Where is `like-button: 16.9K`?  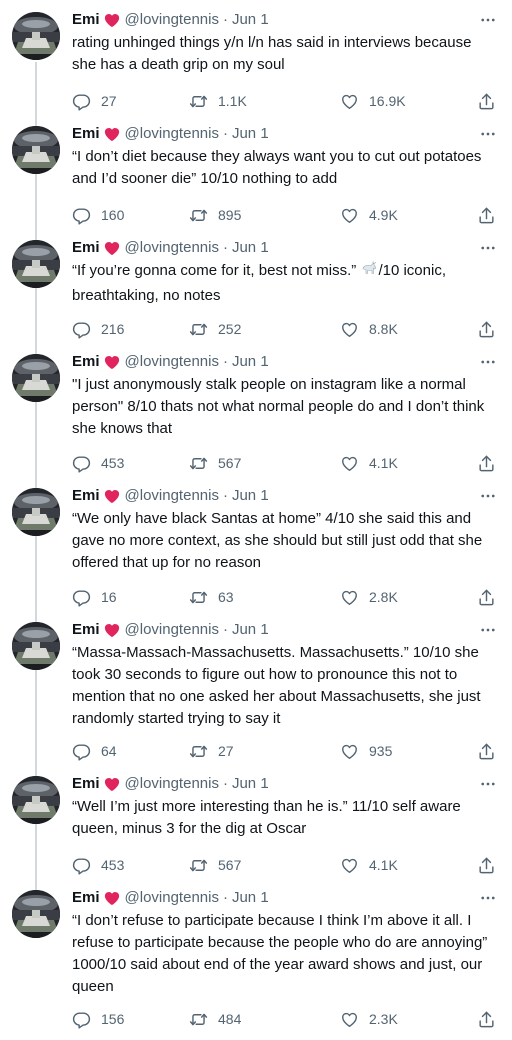
like-button: 16.9K is located at coordinates (373, 101).